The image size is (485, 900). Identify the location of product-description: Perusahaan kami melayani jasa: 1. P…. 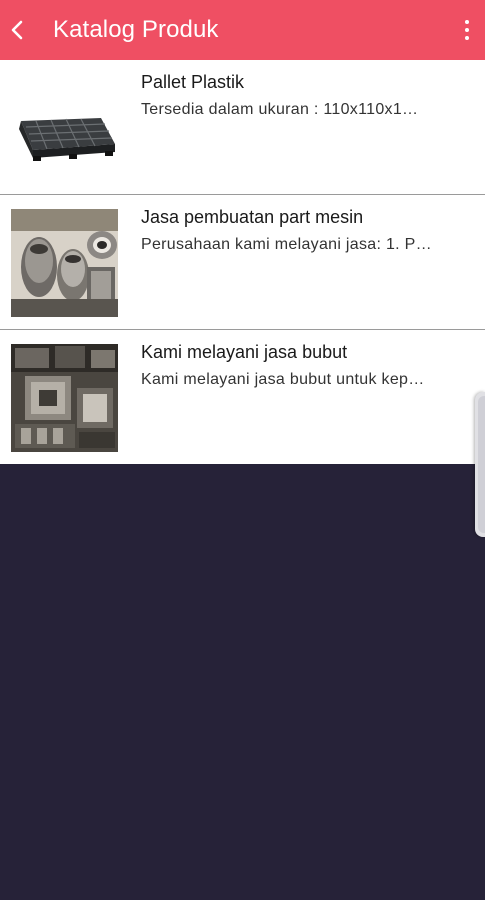
(286, 244).